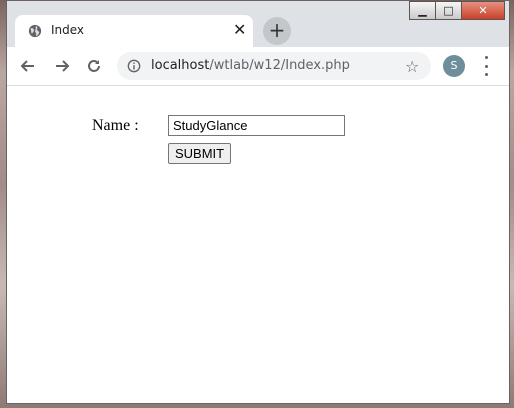  Describe the element at coordinates (483, 10) in the screenshot. I see `close-icon: ✕` at that location.